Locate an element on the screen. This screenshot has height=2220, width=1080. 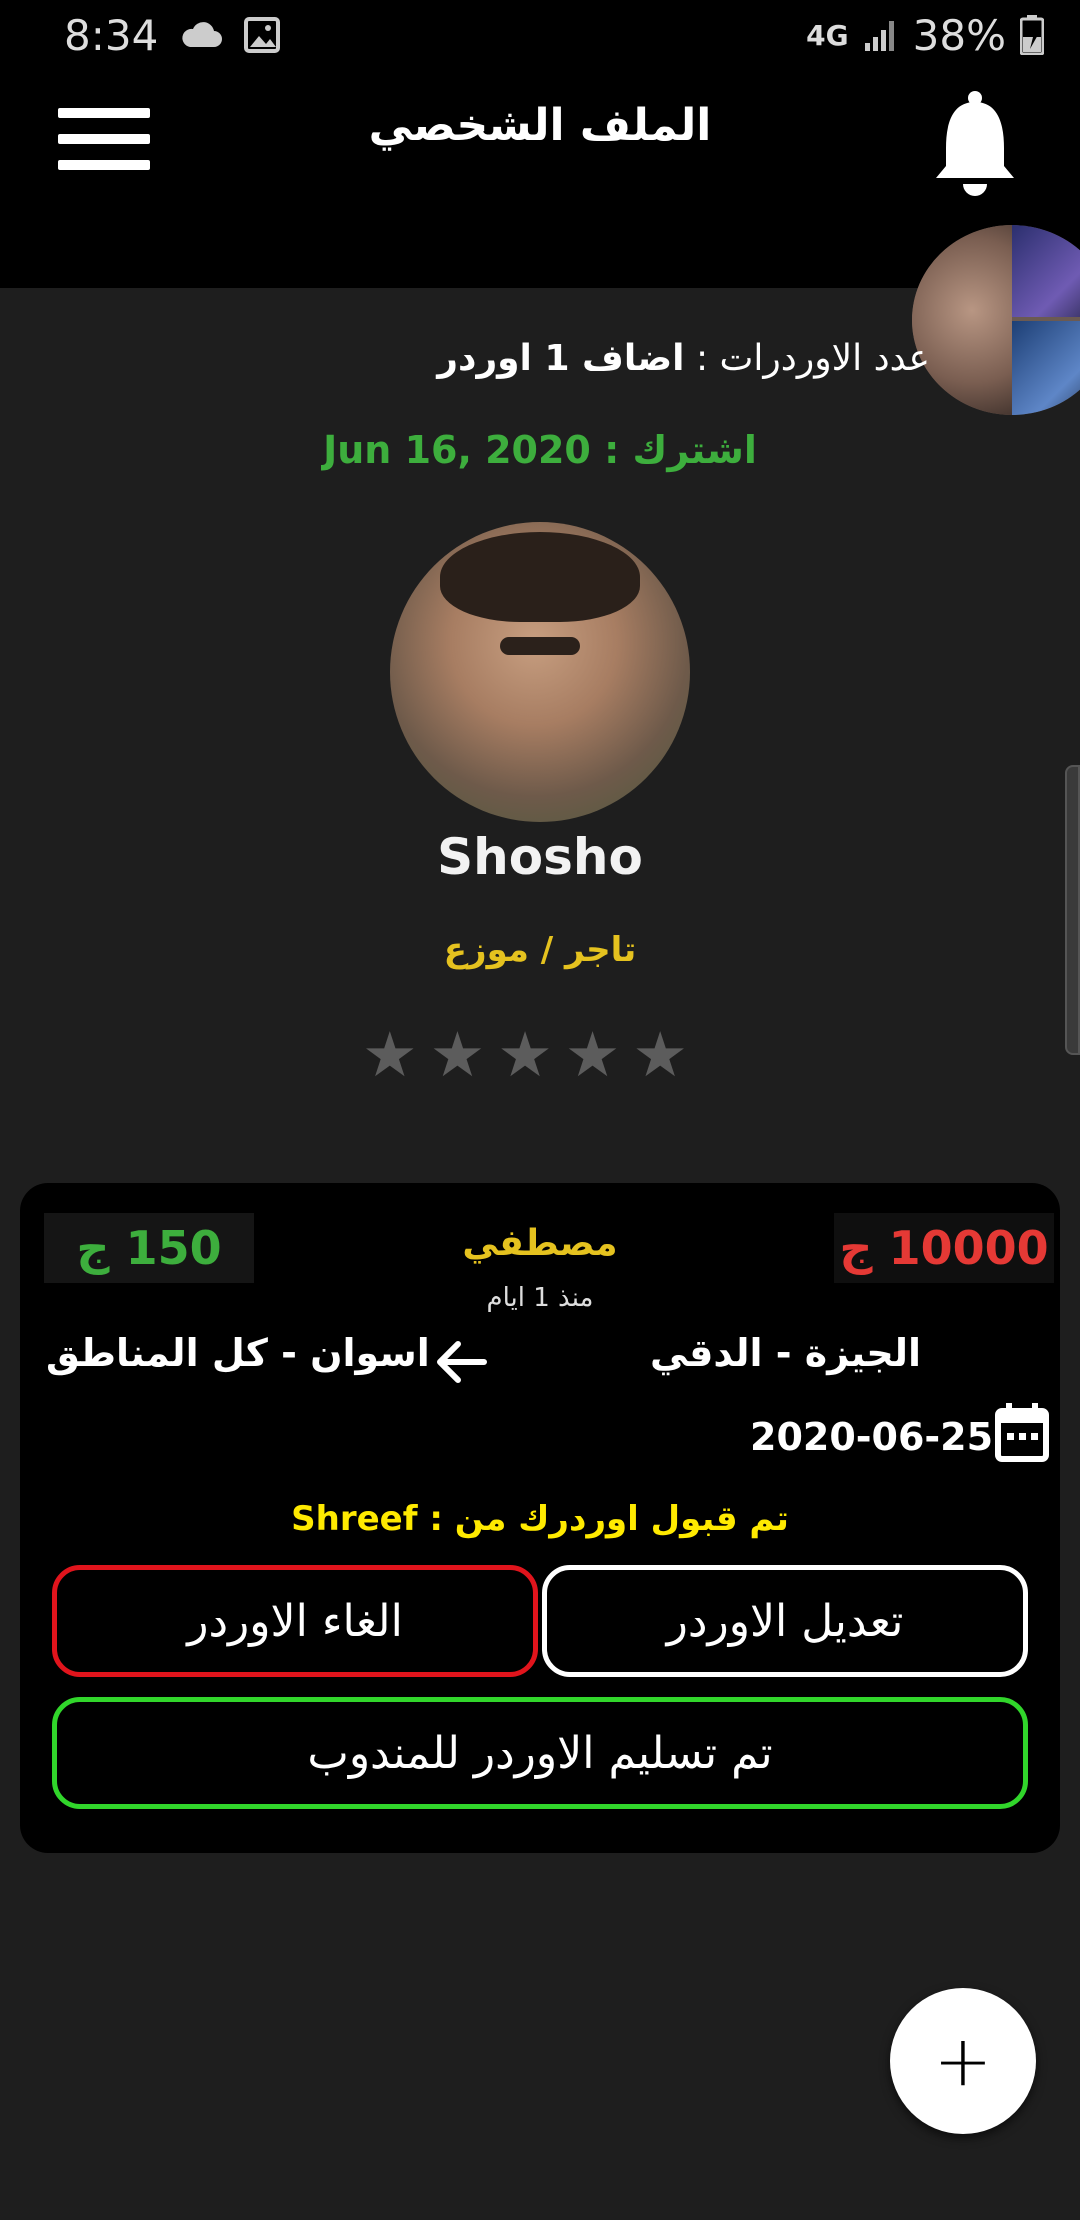
battery-percent: 38% is located at coordinates (959, 35).